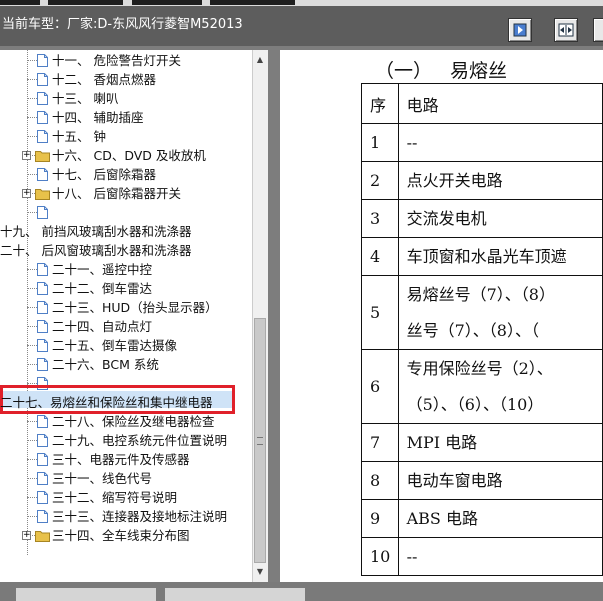 This screenshot has width=603, height=601. Describe the element at coordinates (126, 212) in the screenshot. I see `tree-item` at that location.